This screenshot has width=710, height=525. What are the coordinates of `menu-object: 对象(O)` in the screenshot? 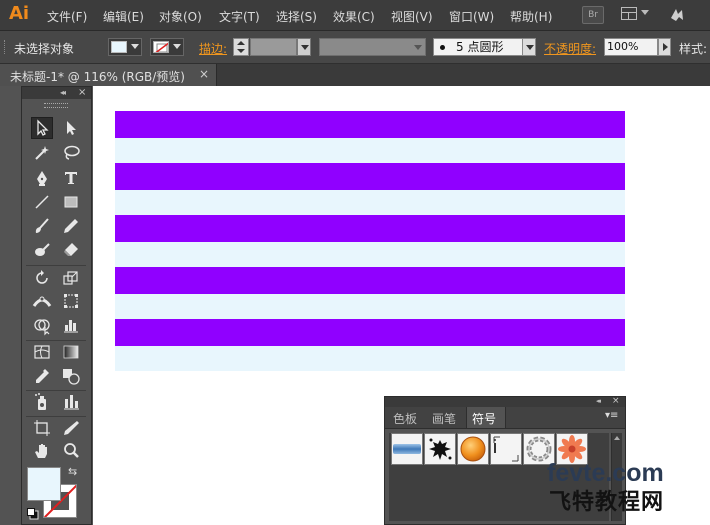 It's located at (180, 16).